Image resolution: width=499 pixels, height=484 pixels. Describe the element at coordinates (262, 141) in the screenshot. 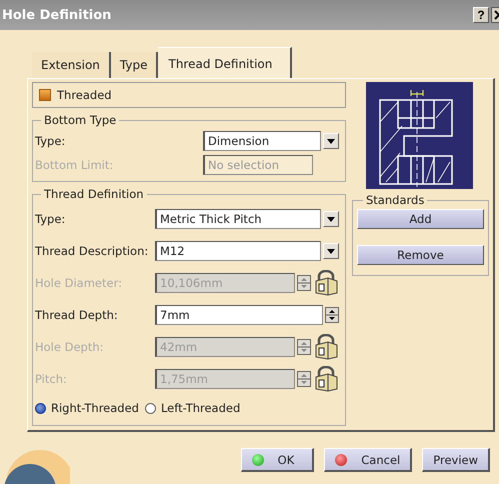

I see `dropdown-field: Dimension` at that location.